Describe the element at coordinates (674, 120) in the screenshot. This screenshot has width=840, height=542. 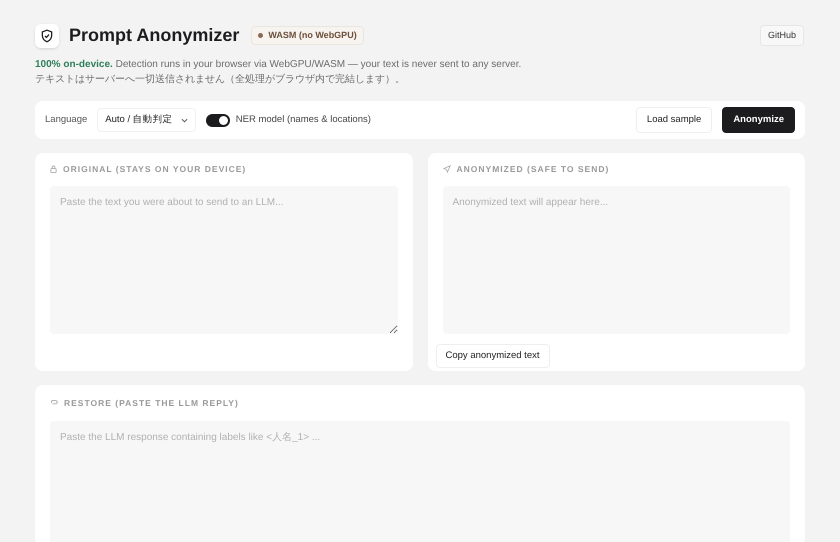
I see `load-sample-button: Load sample` at that location.